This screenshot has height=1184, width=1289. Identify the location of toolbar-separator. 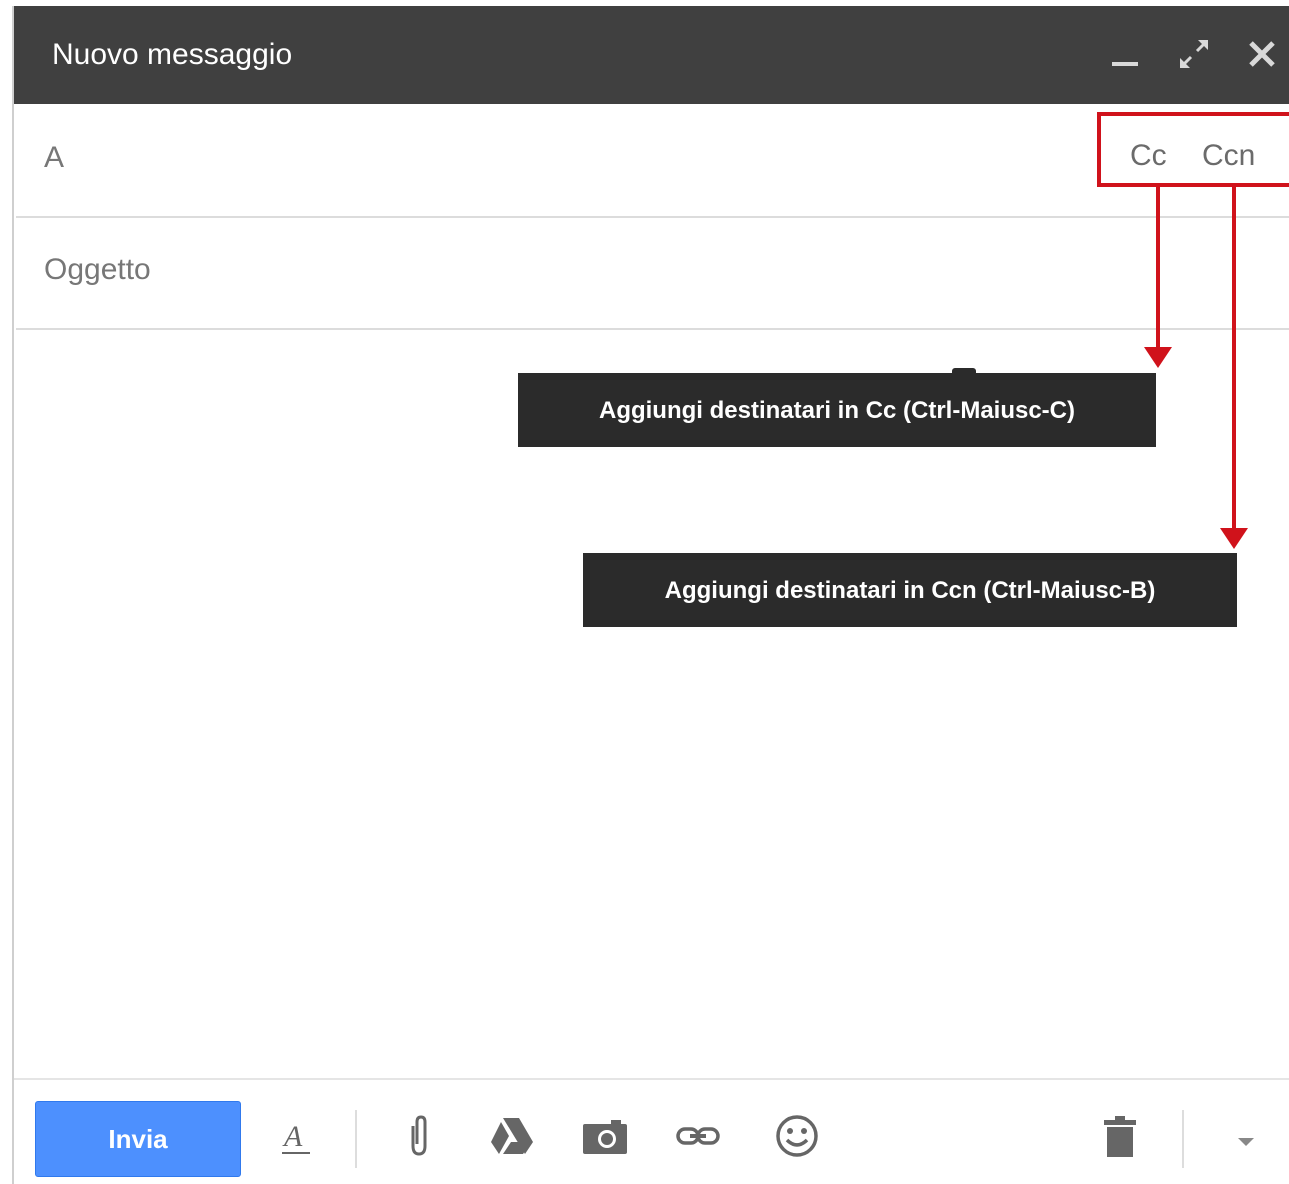
(651, 1079).